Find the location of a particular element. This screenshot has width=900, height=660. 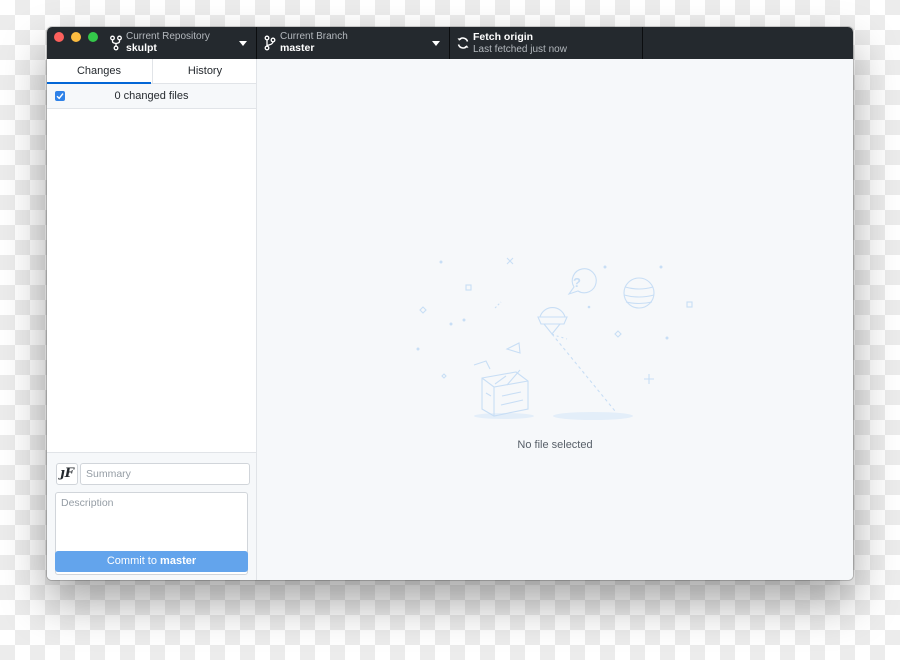

avatar: ȷF is located at coordinates (67, 474).